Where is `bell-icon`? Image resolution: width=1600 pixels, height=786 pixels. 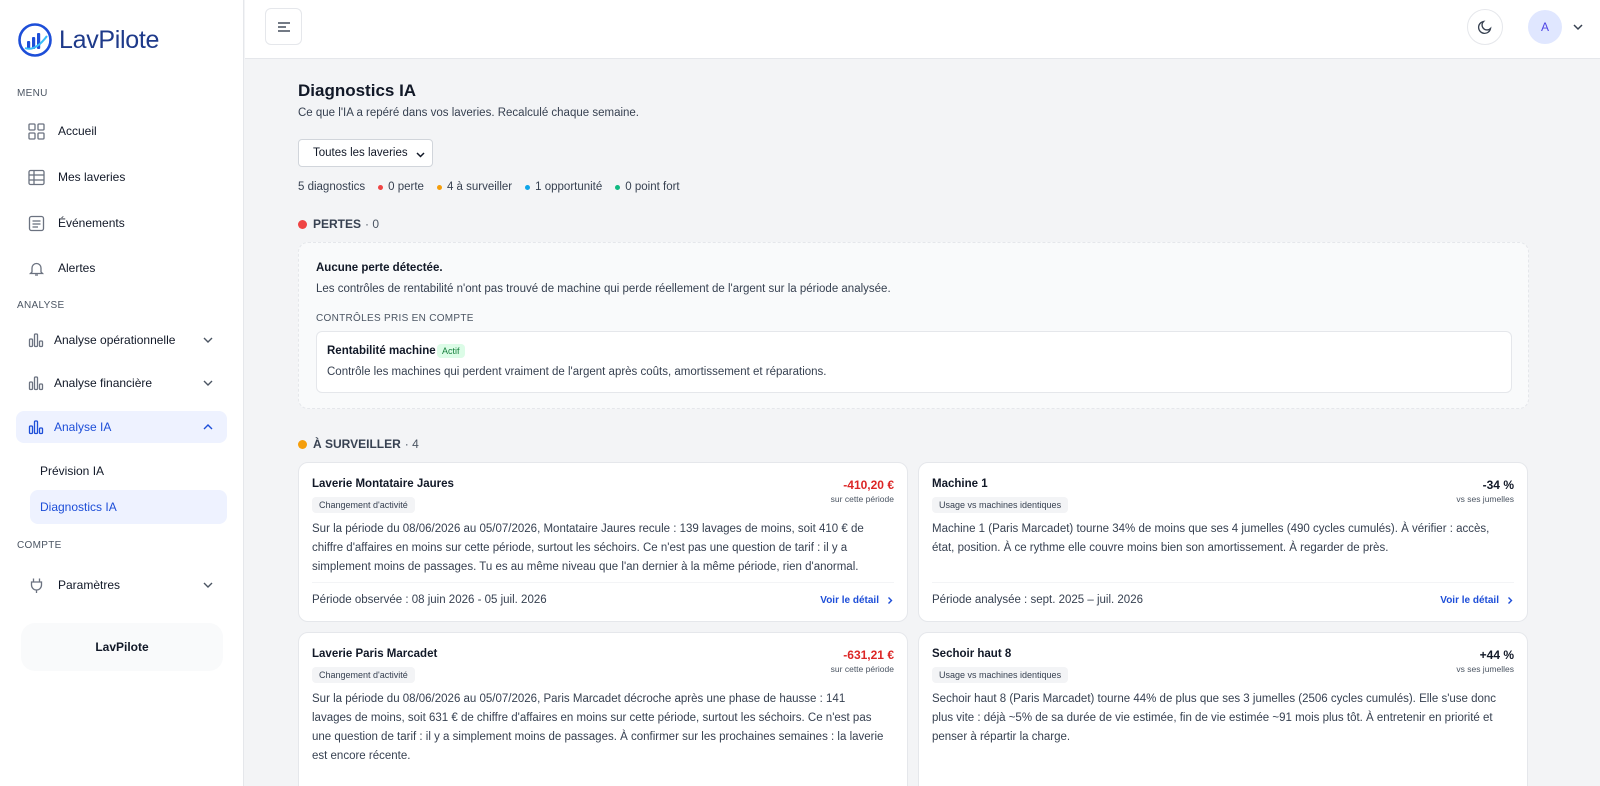
bell-icon is located at coordinates (36, 268).